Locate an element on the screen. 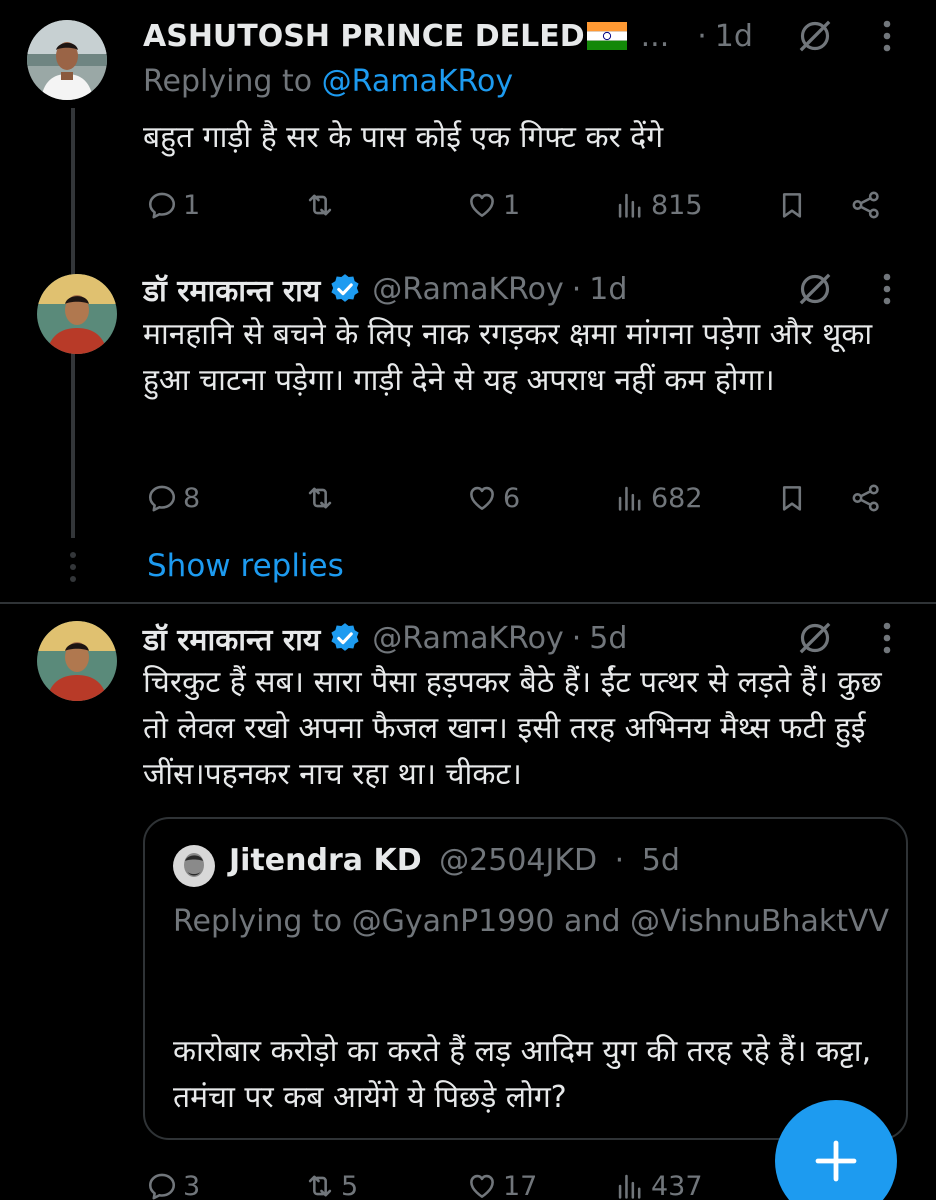  mention-gyanp1990: @GyanP1990 is located at coordinates (453, 921).